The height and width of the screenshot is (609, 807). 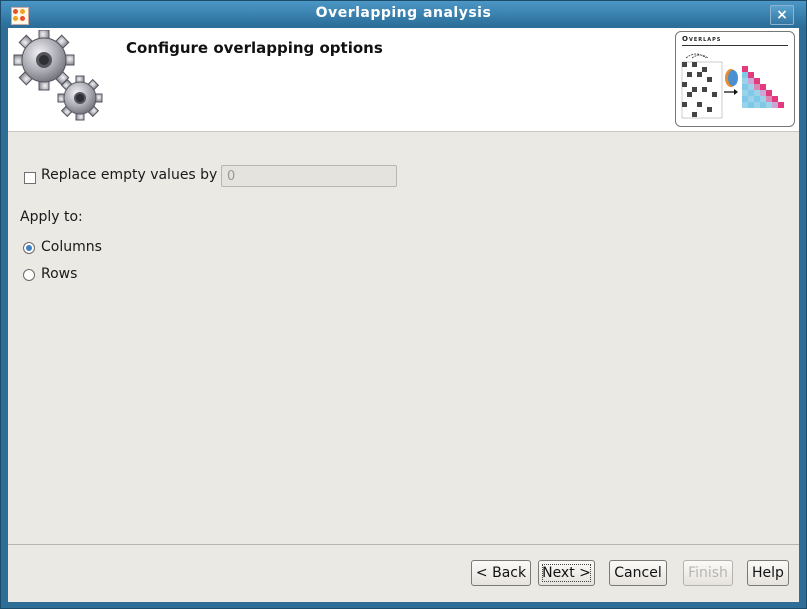 I want to click on apply-to-label: Apply to:, so click(x=51, y=217).